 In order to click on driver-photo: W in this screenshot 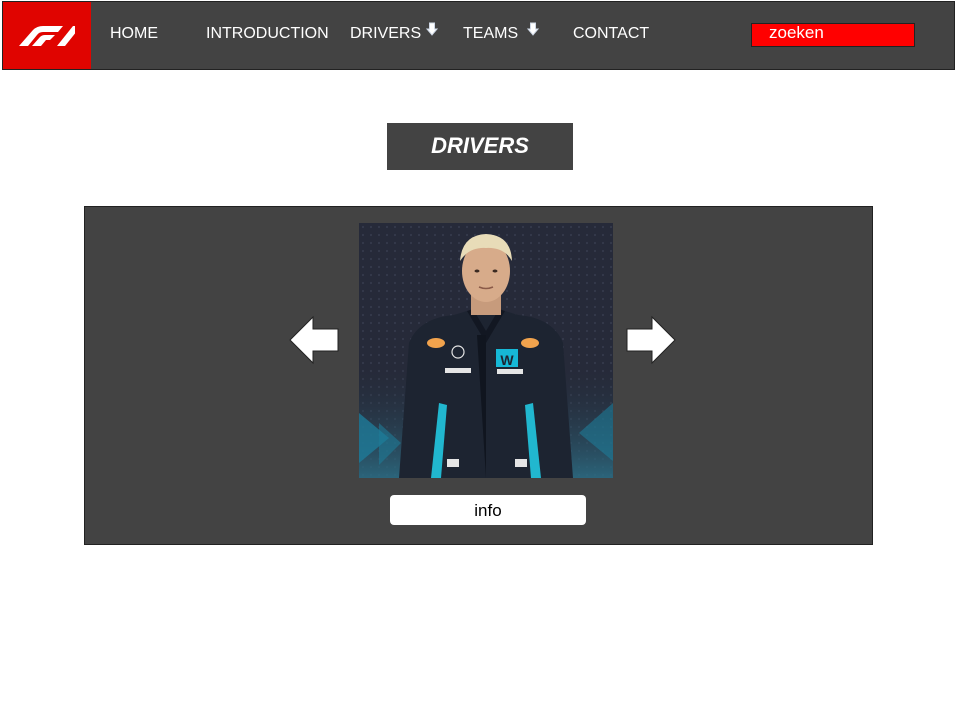, I will do `click(486, 350)`.